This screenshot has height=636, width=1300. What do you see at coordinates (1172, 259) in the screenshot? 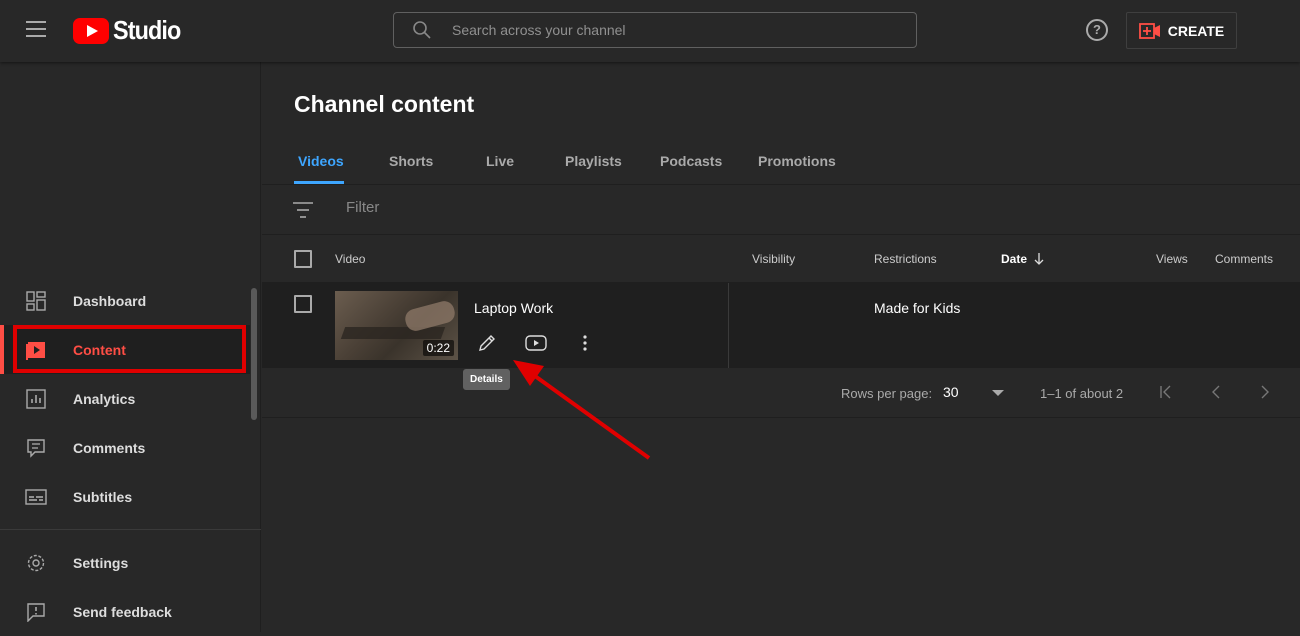
I see `column-header-views: Views` at bounding box center [1172, 259].